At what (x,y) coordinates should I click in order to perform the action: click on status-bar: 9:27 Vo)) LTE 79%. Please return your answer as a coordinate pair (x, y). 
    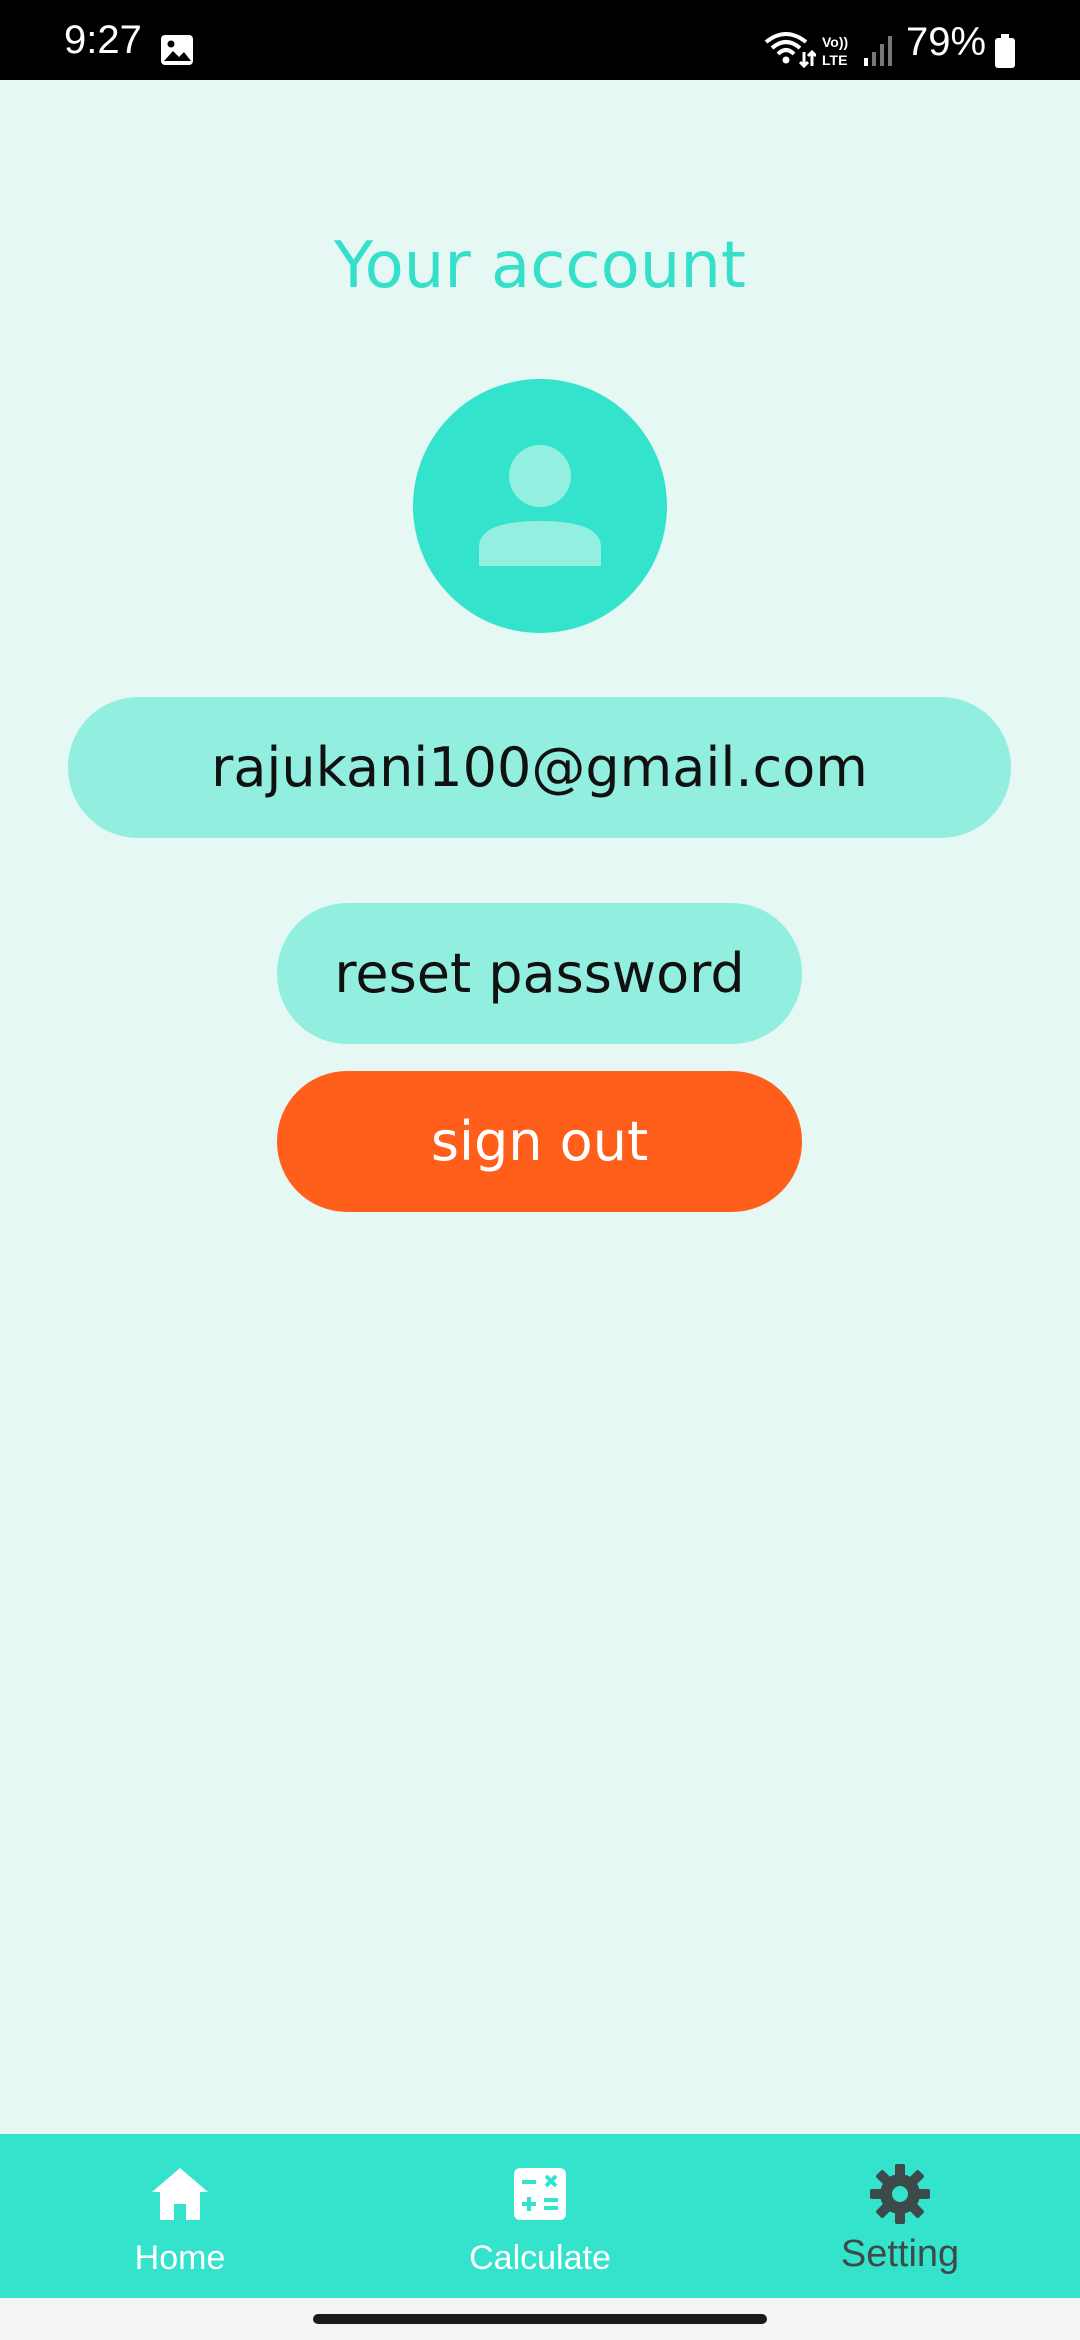
    Looking at the image, I should click on (540, 40).